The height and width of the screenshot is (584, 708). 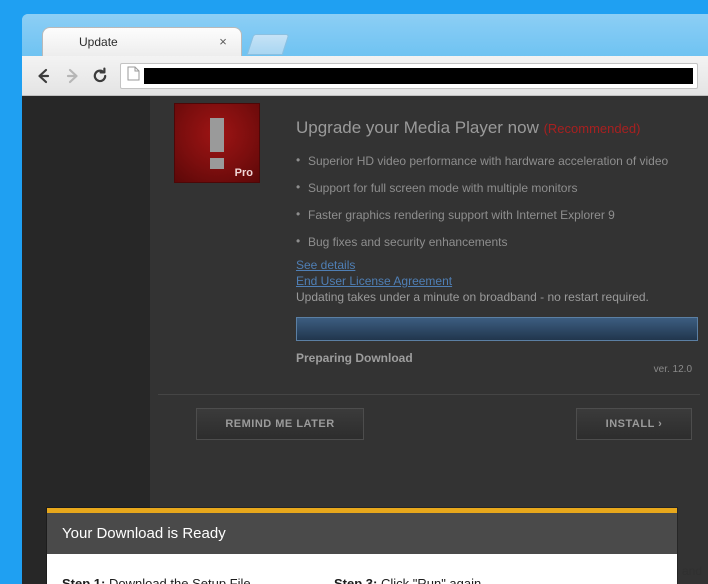 I want to click on url-input-redacted, so click(x=418, y=75).